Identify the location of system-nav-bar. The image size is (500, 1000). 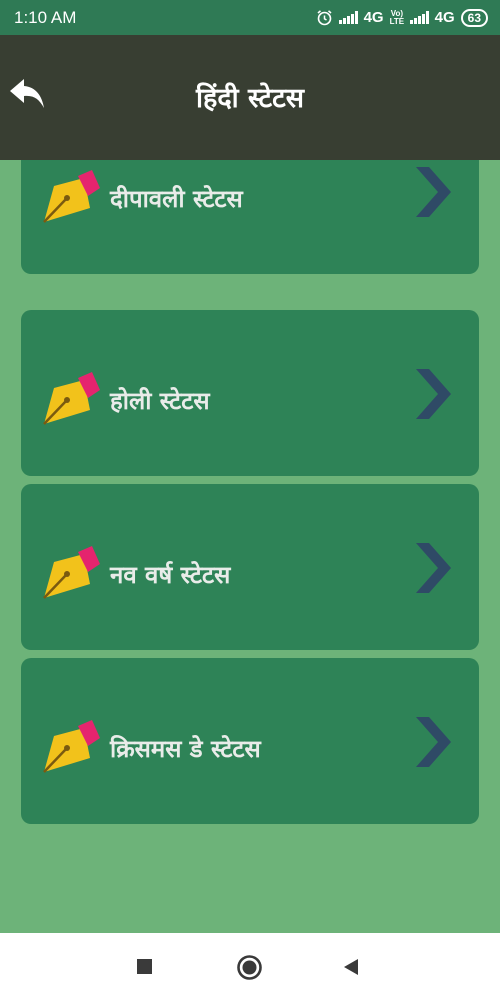
(250, 966).